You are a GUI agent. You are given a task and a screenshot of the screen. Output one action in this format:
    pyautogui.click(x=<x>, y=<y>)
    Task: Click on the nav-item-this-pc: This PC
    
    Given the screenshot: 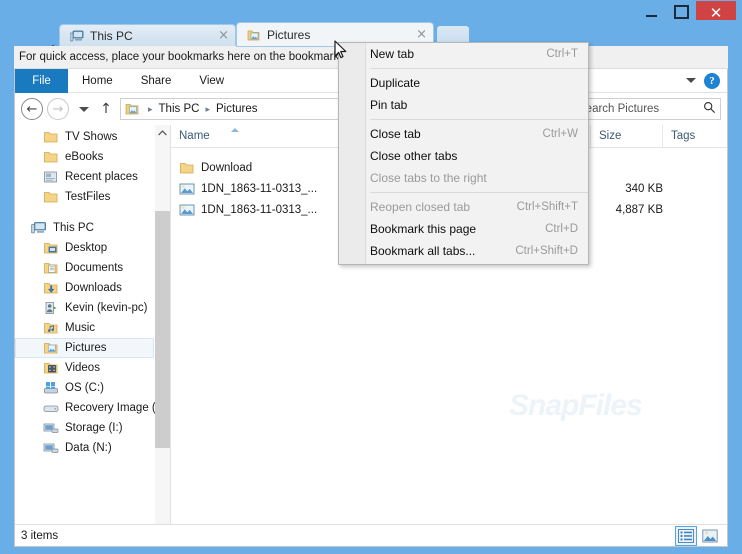 What is the action you would take?
    pyautogui.click(x=92, y=228)
    